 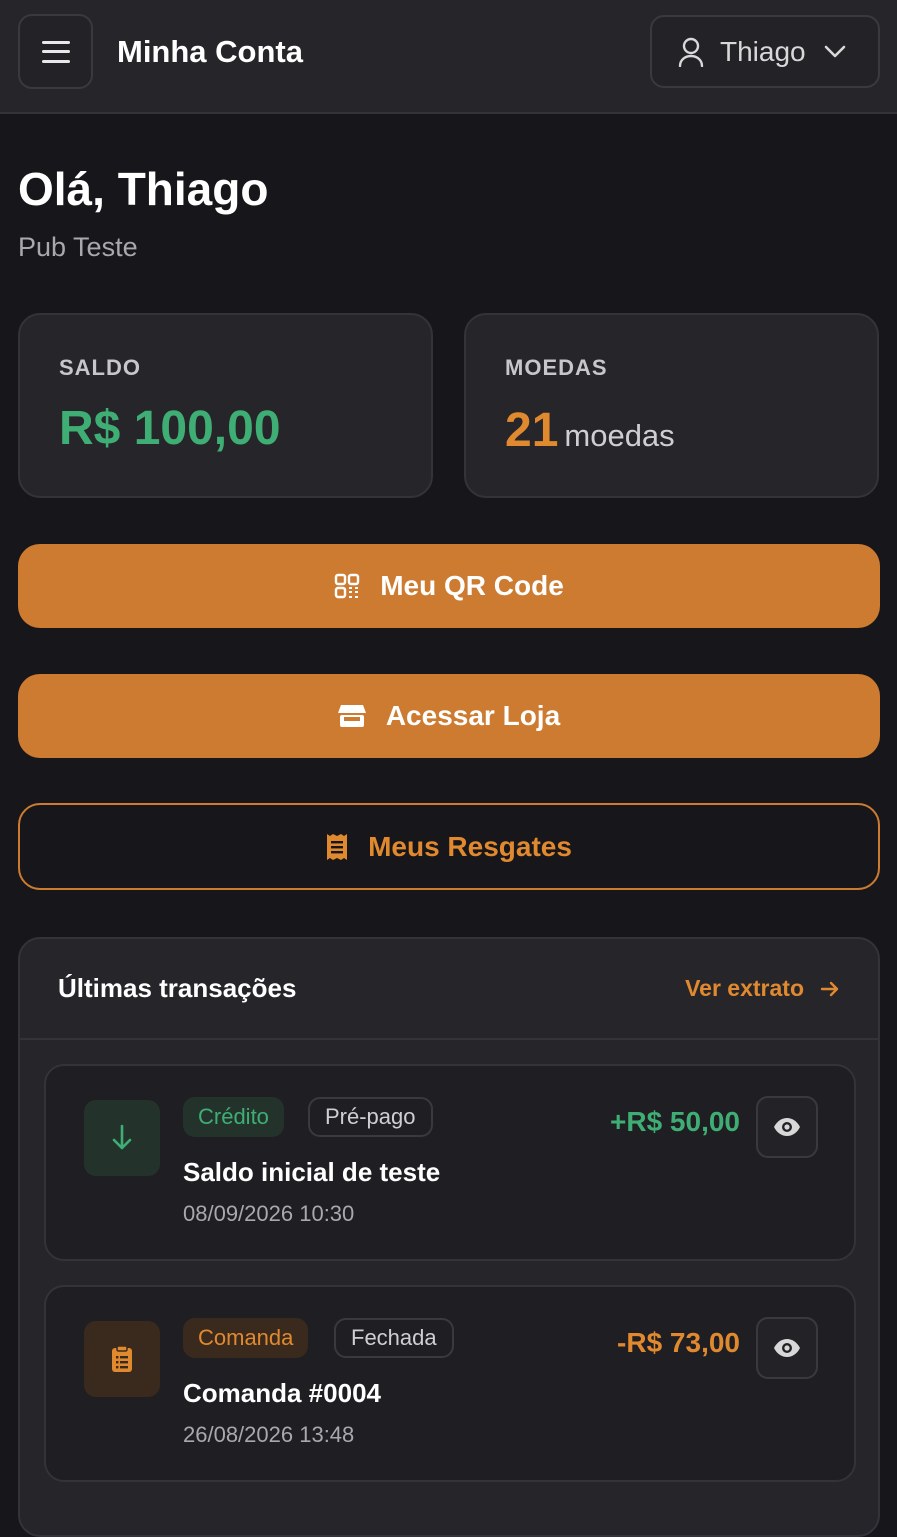 I want to click on redemptions-button: Meus Resgates, so click(x=449, y=846).